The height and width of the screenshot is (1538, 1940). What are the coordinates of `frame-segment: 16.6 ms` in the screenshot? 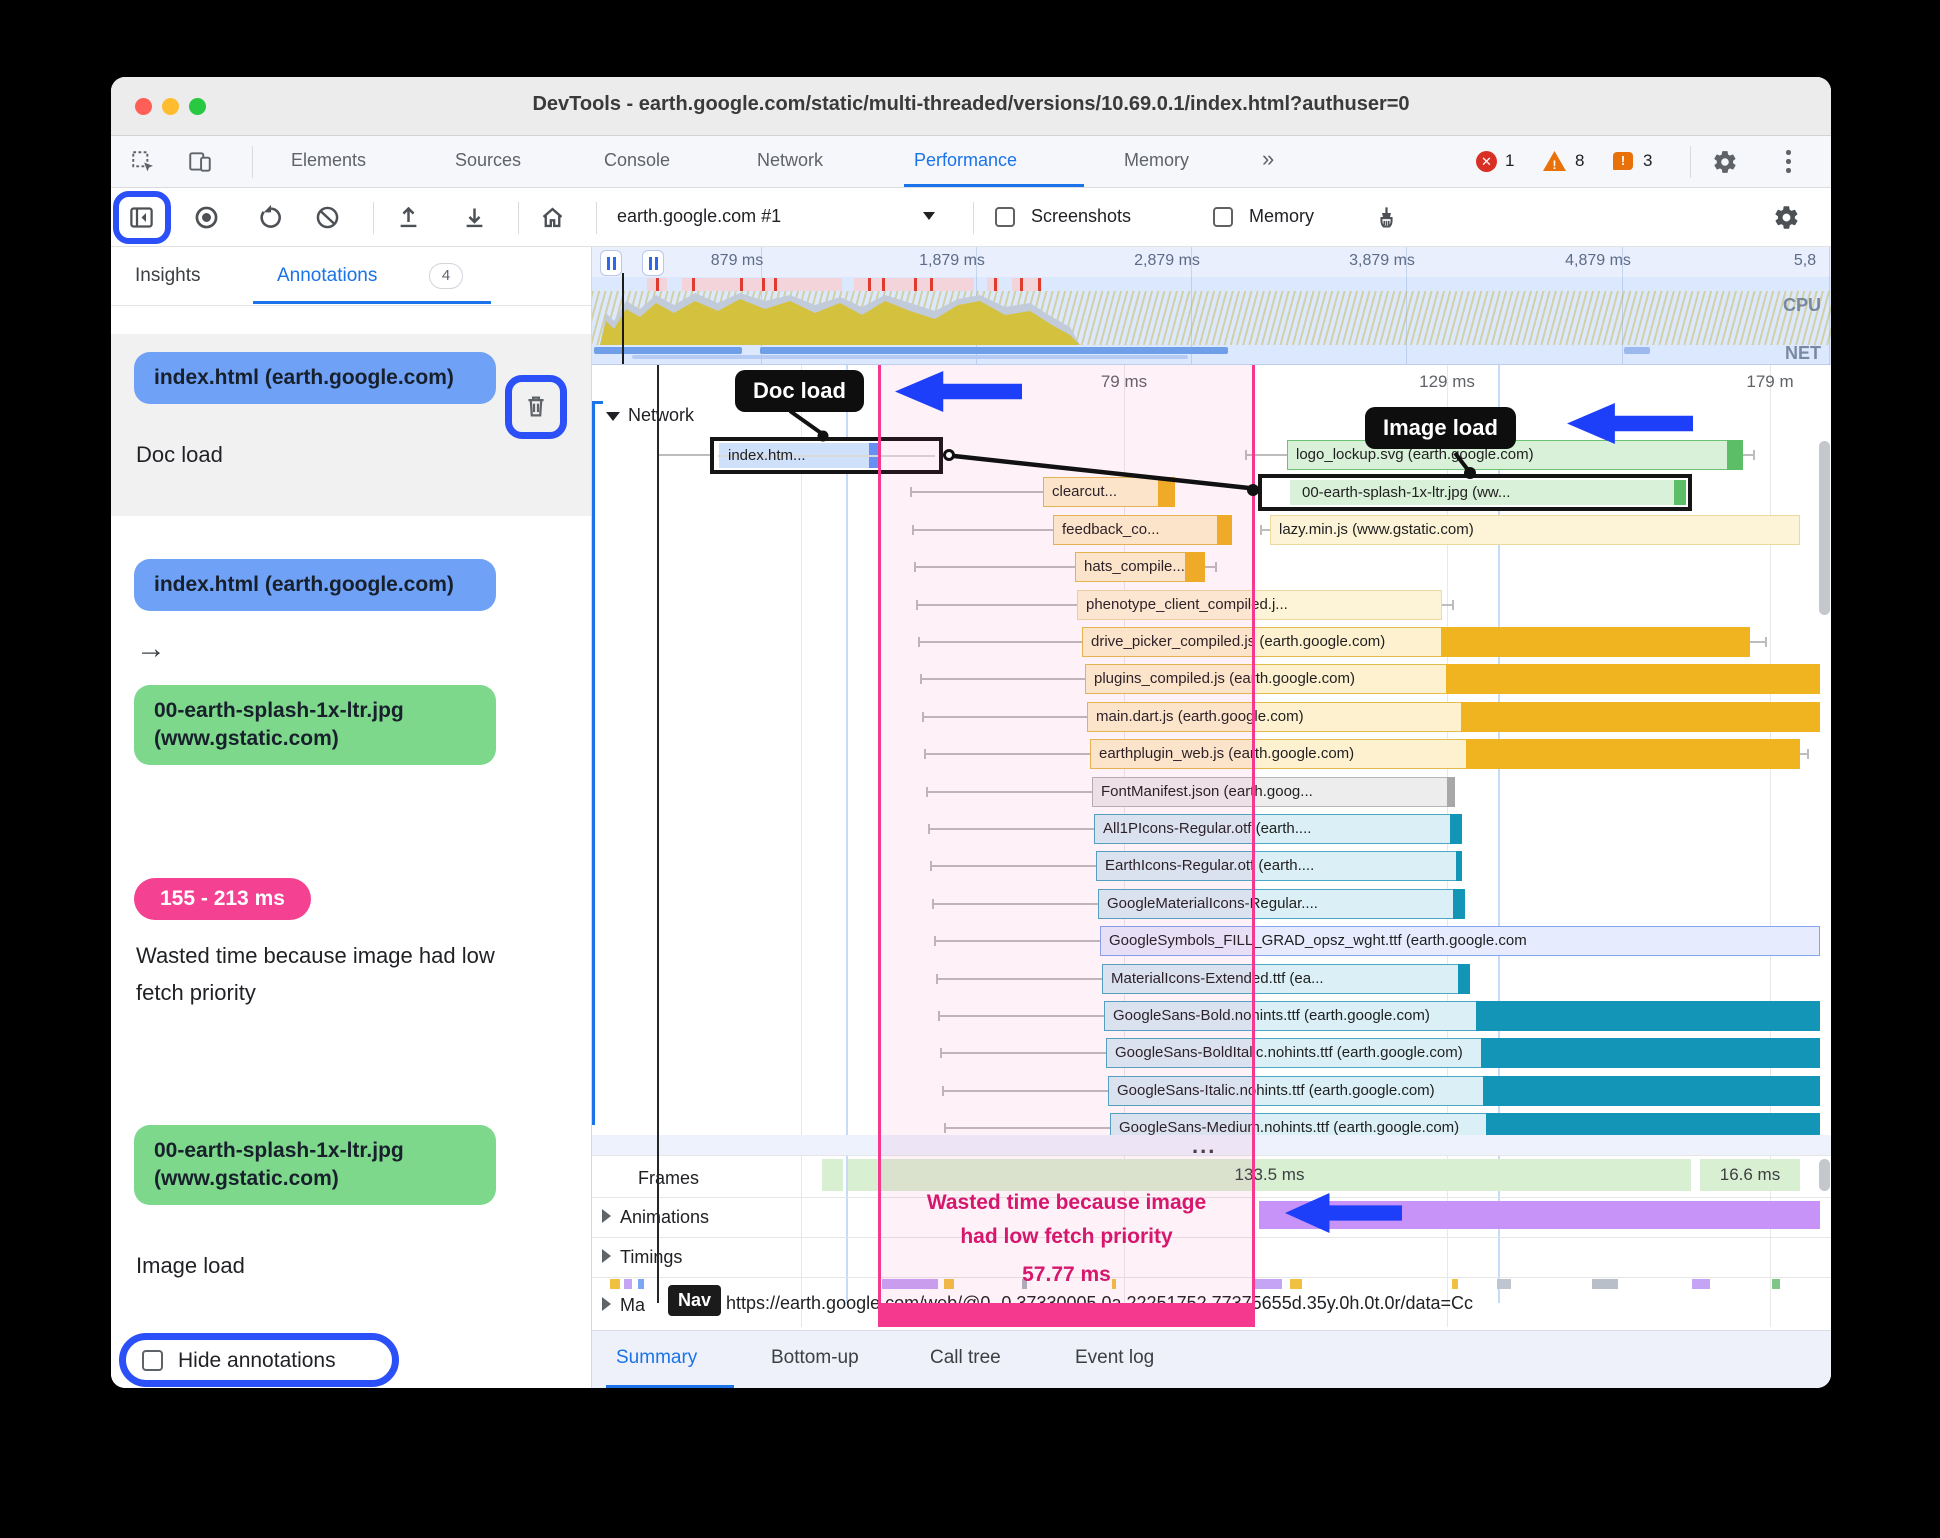 It's located at (1751, 1175).